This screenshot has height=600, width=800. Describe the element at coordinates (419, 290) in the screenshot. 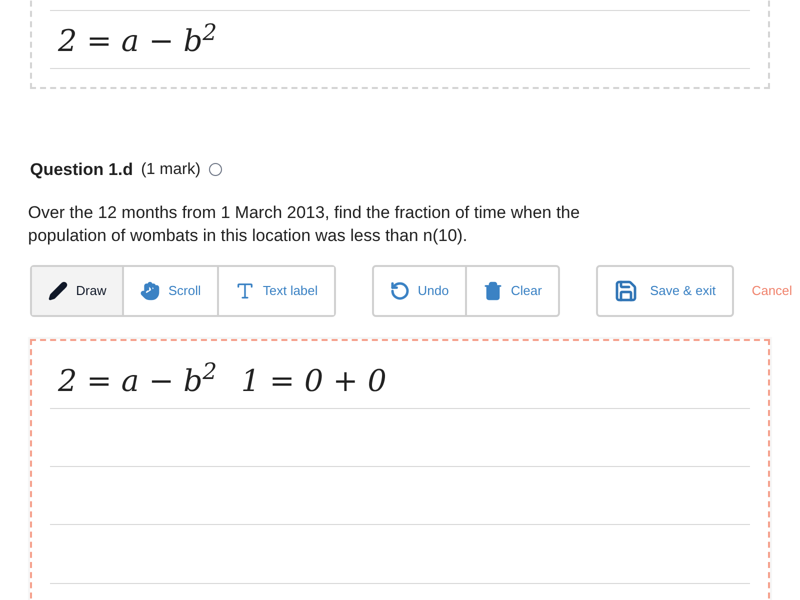

I see `undo-button: Undo` at that location.